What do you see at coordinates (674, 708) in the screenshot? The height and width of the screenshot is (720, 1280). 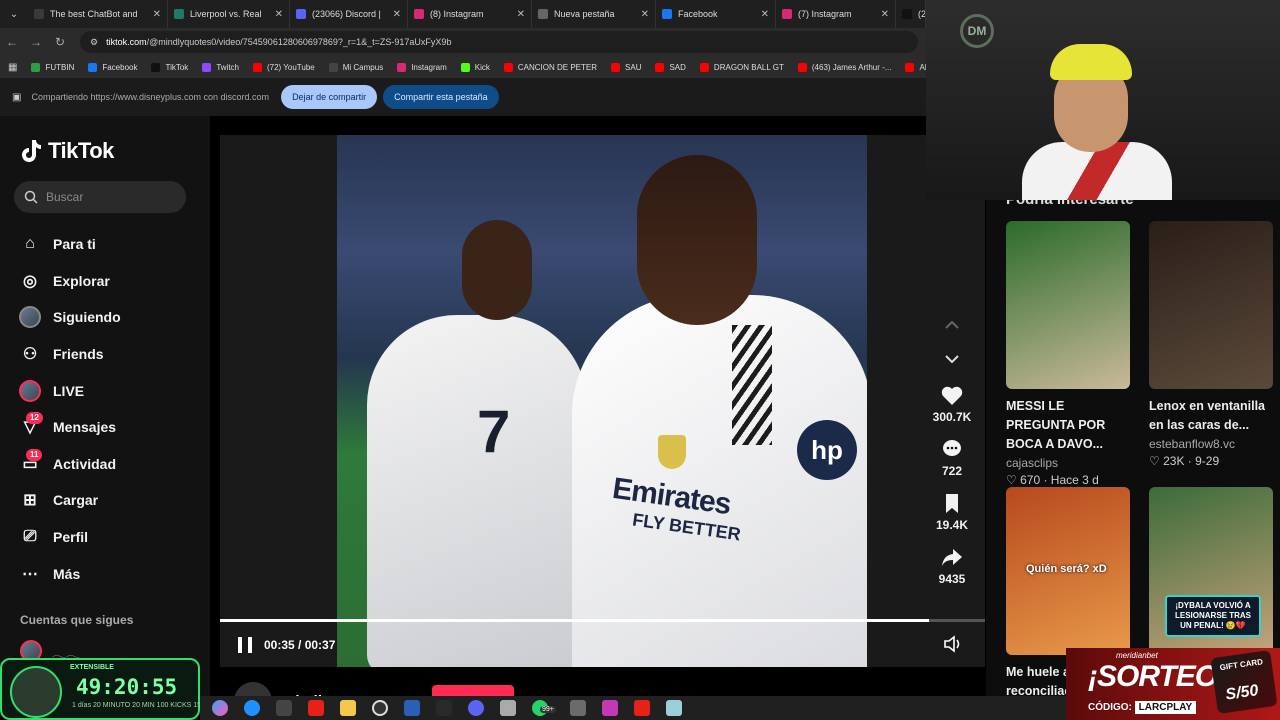 I see `notes-icon` at bounding box center [674, 708].